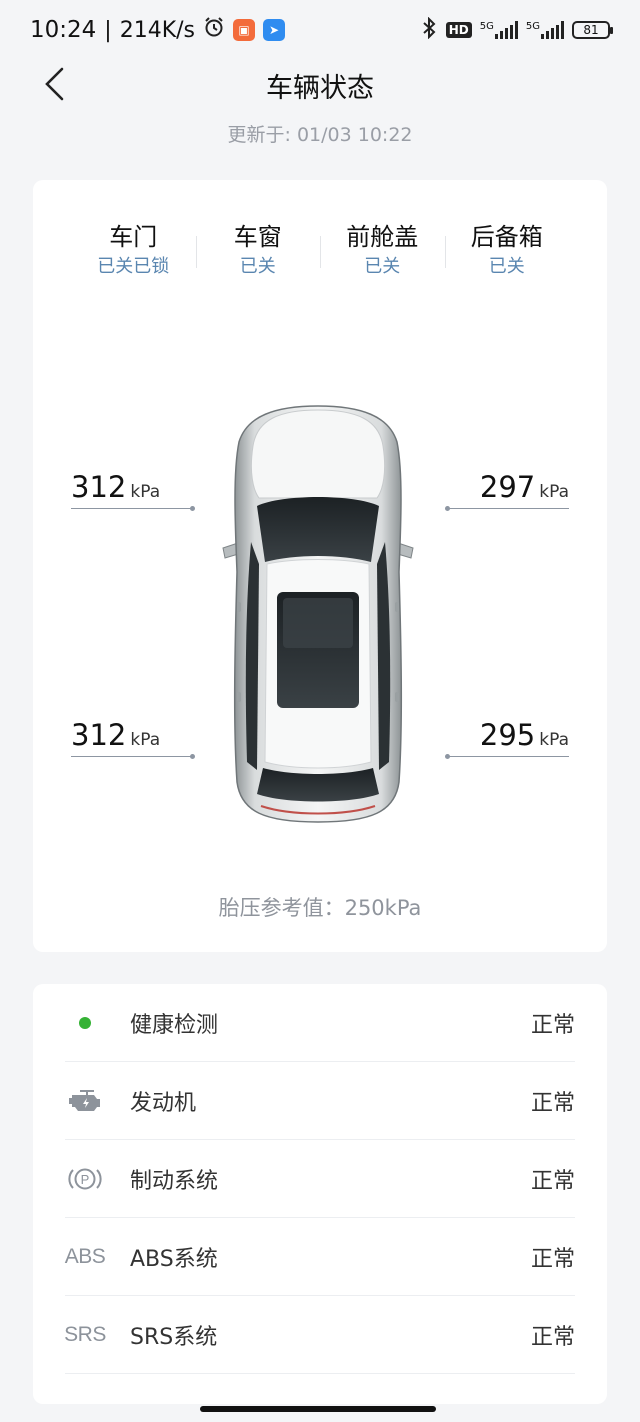 Image resolution: width=640 pixels, height=1422 pixels. What do you see at coordinates (63, 30) in the screenshot?
I see `clock: 10:24` at bounding box center [63, 30].